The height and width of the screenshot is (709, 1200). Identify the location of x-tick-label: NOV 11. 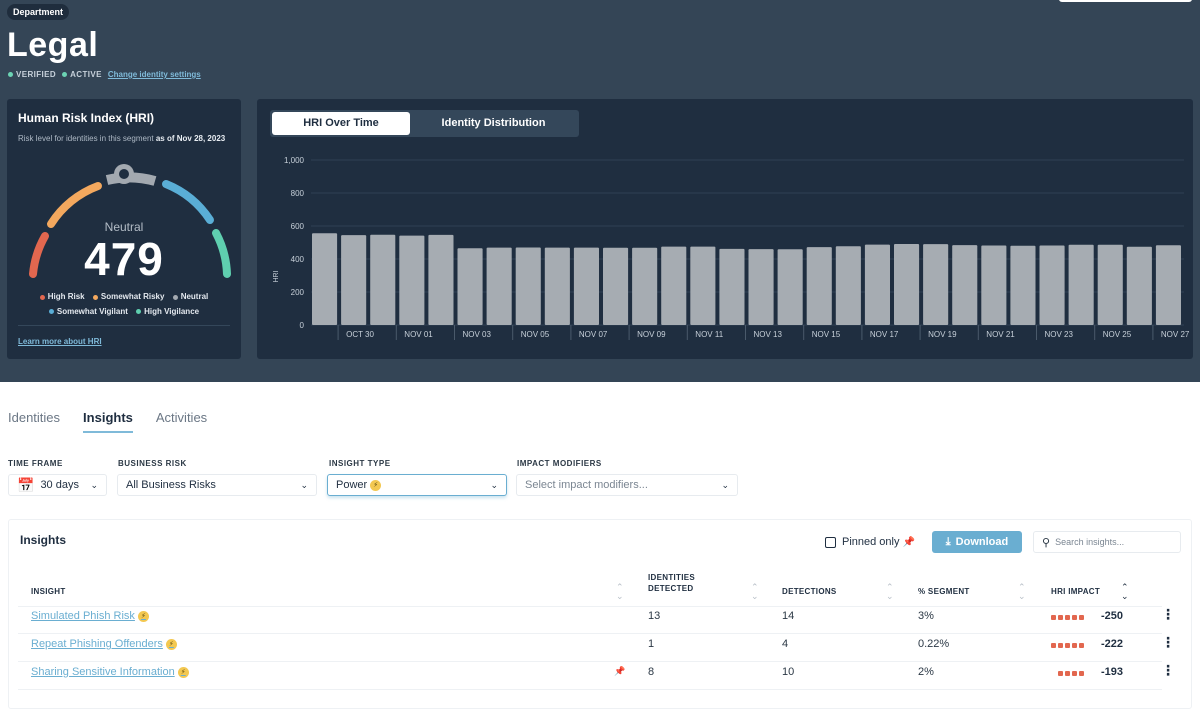
(709, 334).